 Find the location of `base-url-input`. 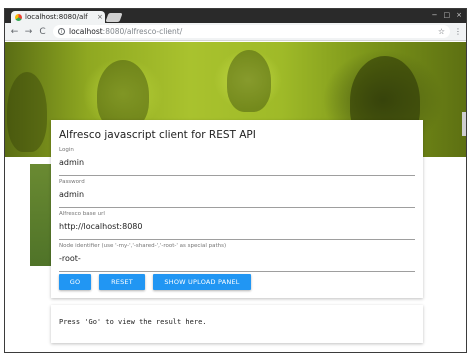

base-url-input is located at coordinates (237, 226).